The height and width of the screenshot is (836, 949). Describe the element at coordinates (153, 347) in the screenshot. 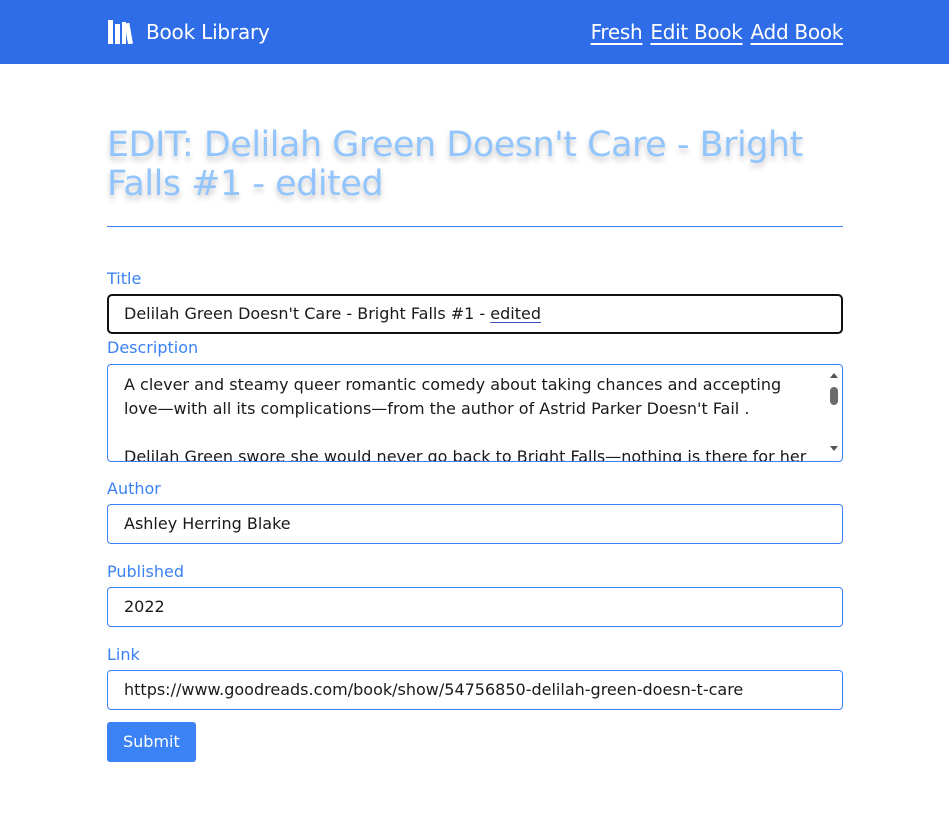

I see `description-label: Description` at that location.